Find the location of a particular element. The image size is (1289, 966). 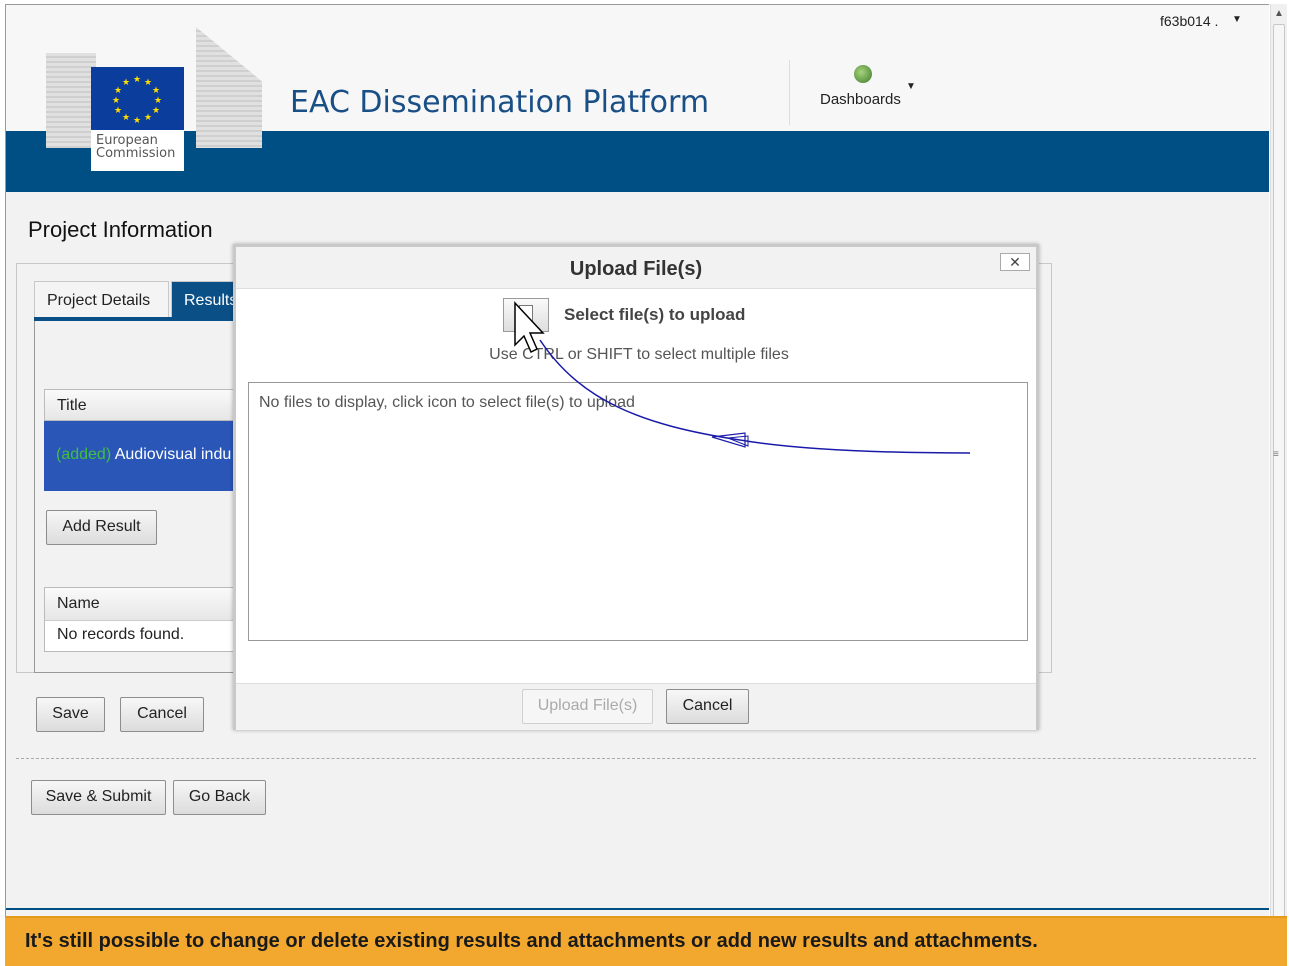

scroll-up-icon: ▲ is located at coordinates (1279, 13).